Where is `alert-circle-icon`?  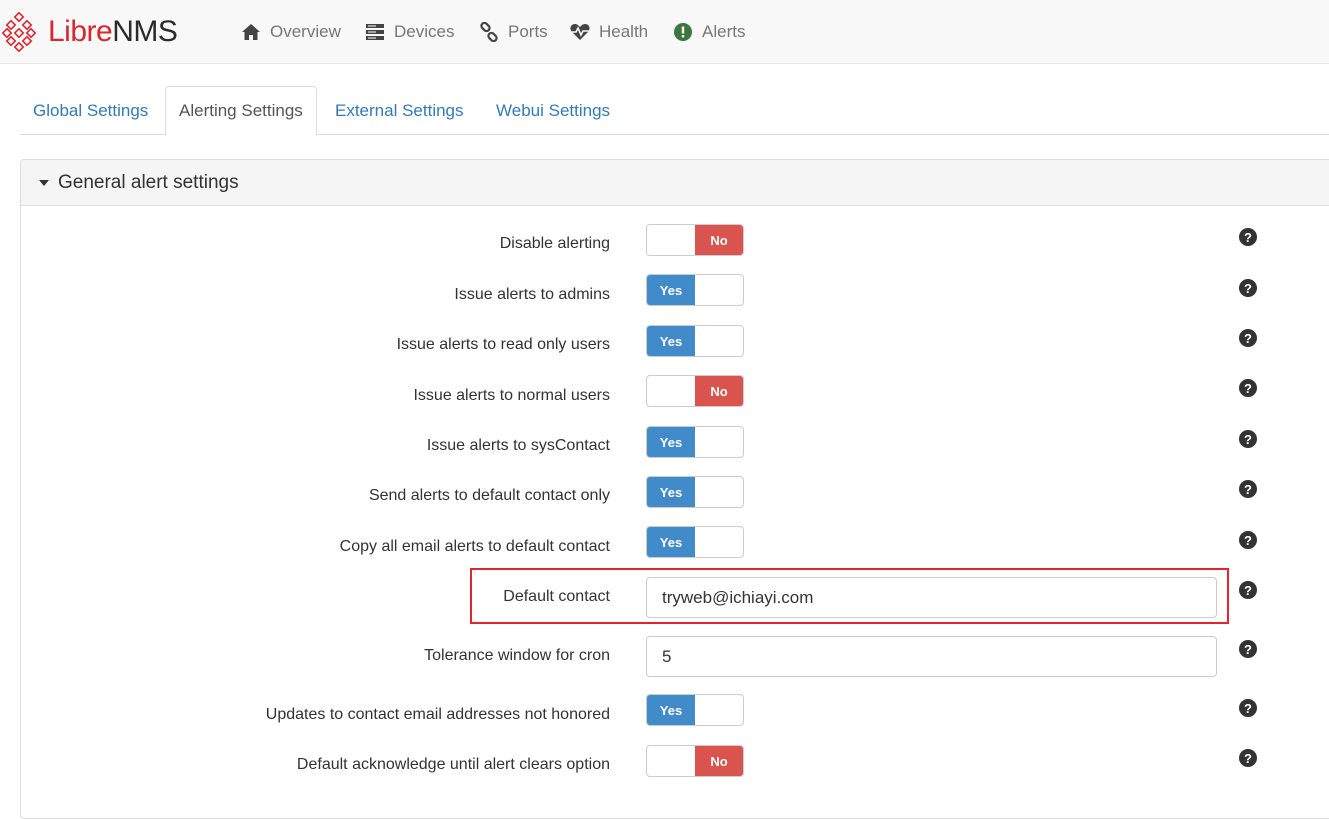
alert-circle-icon is located at coordinates (683, 32).